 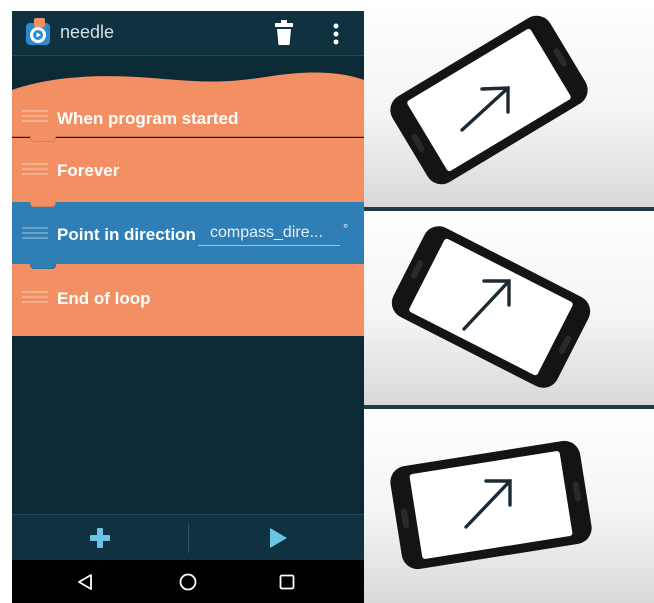 I want to click on brick-when-program-started: When program started, so click(x=188, y=116).